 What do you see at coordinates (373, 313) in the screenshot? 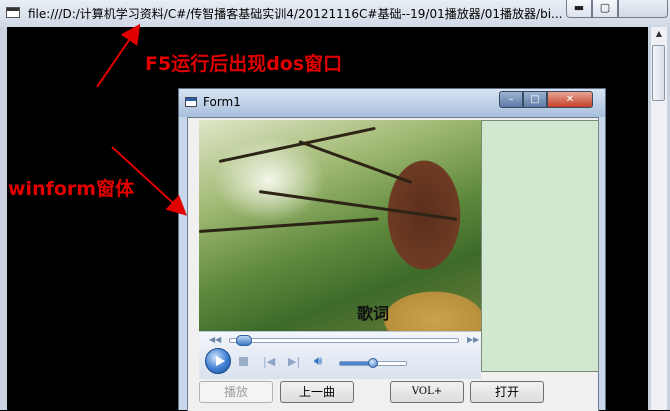
I see `lyrics-label: 歌词` at bounding box center [373, 313].